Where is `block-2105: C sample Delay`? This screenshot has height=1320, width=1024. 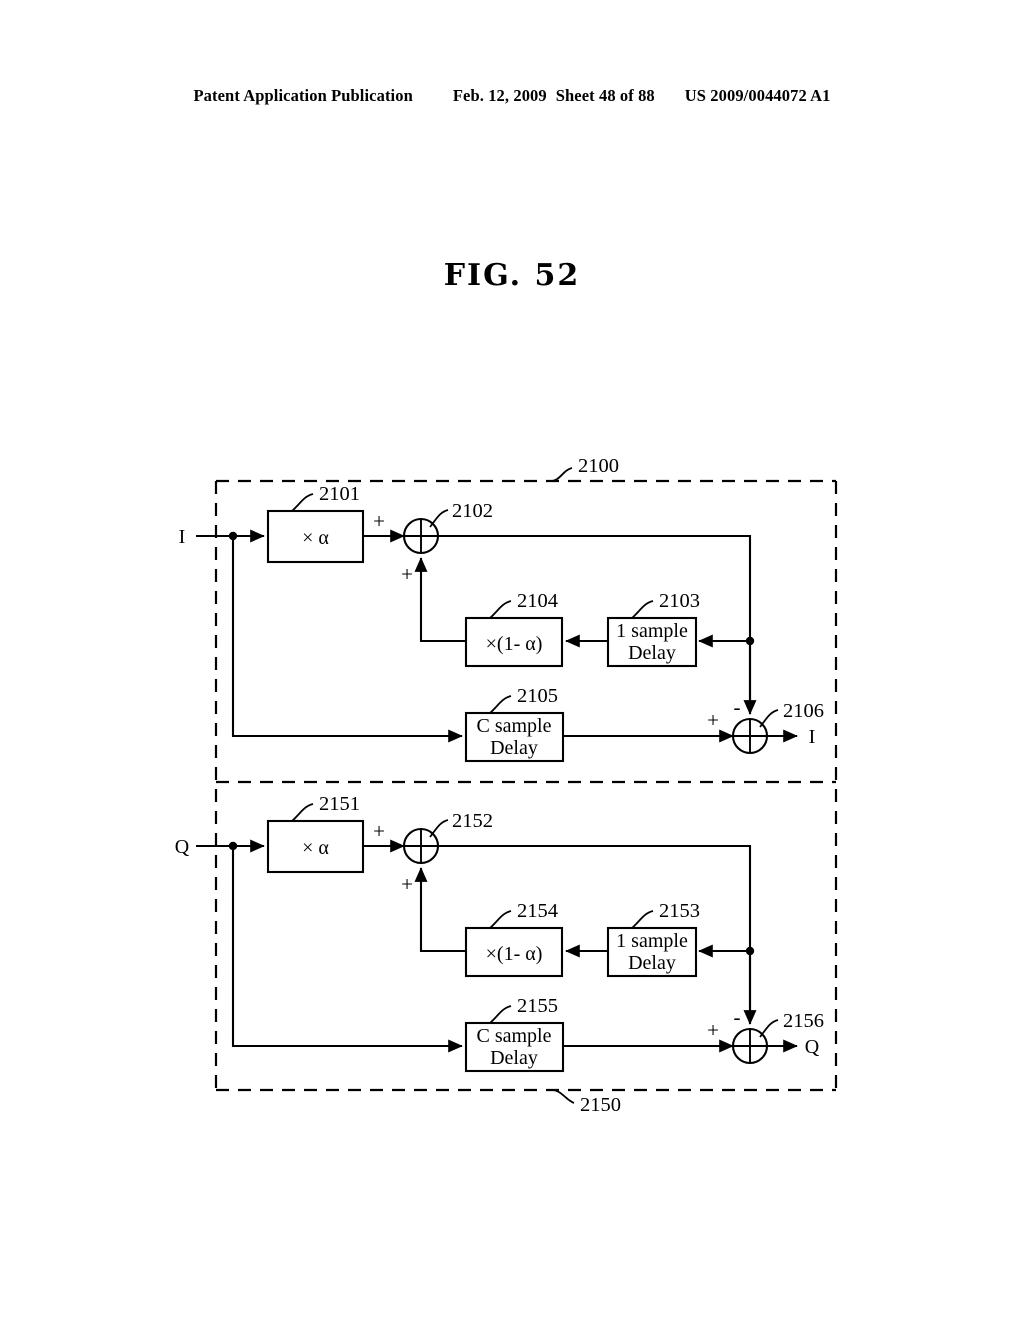 block-2105: C sample Delay is located at coordinates (514, 737).